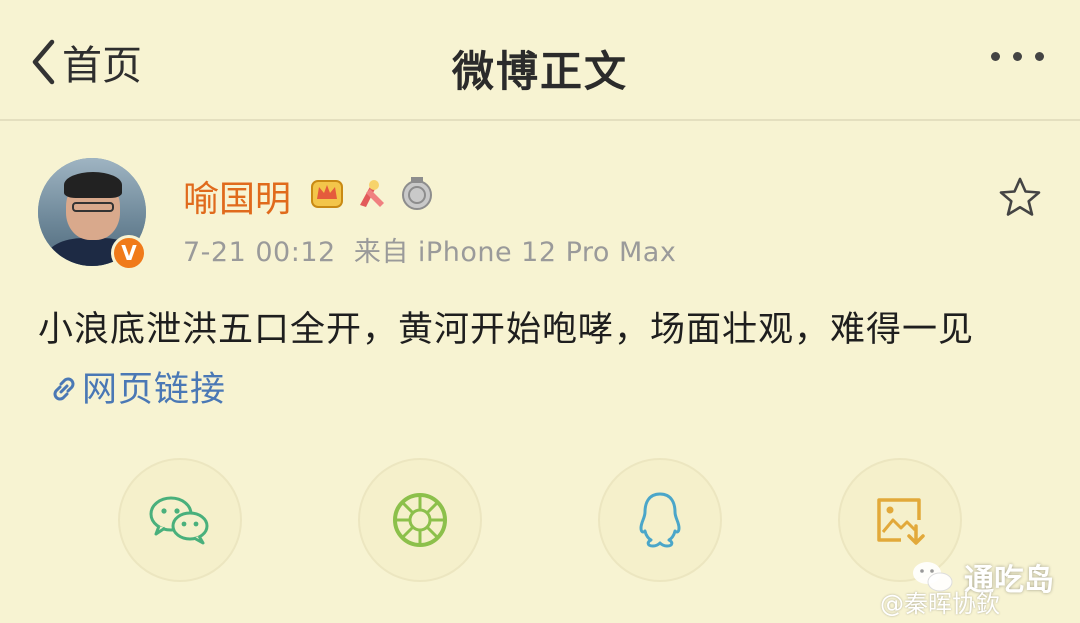  What do you see at coordinates (237, 196) in the screenshot?
I see `author-name: 喻国明` at bounding box center [237, 196].